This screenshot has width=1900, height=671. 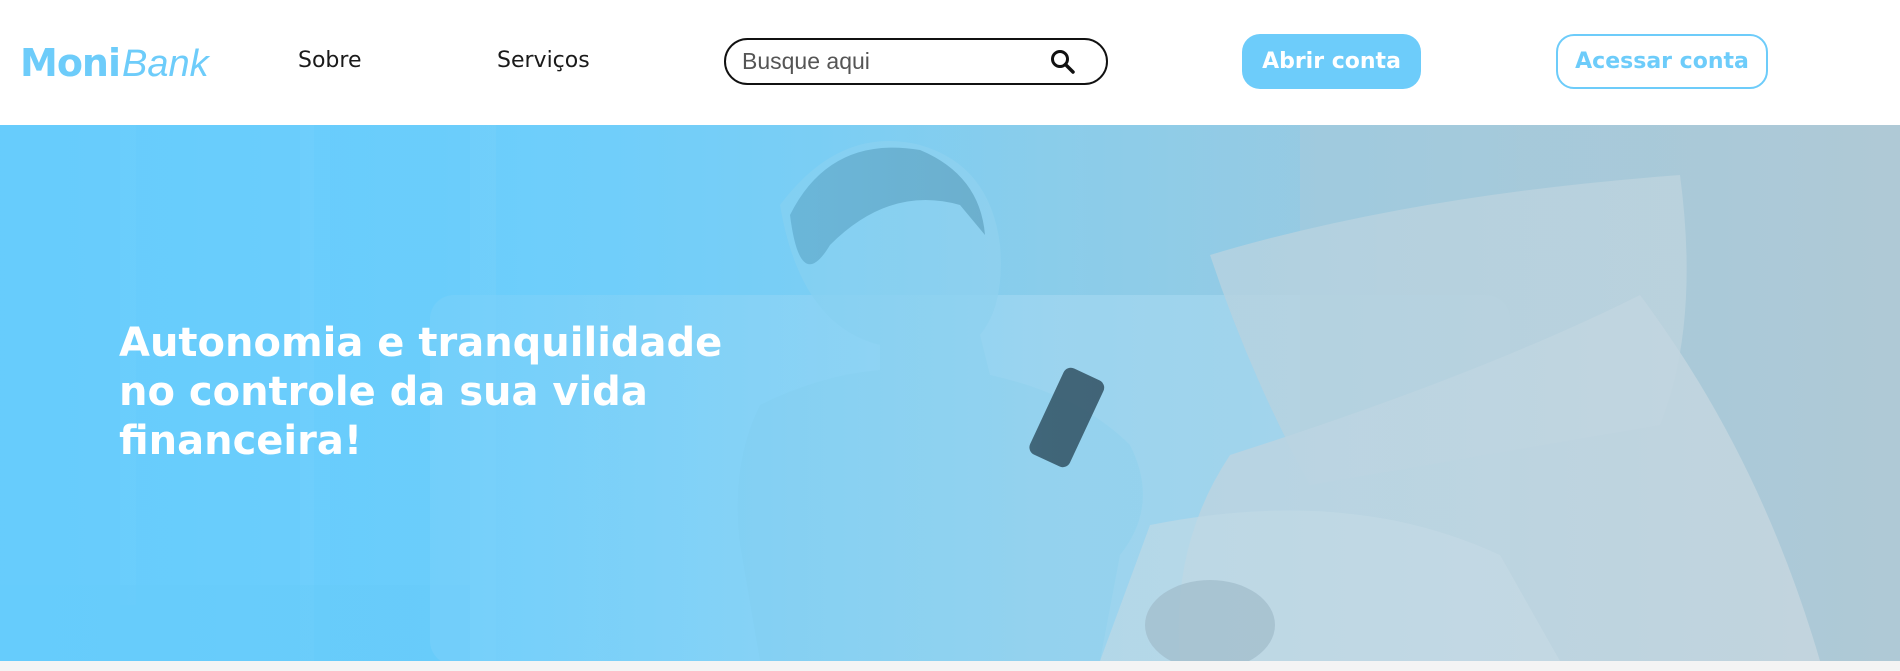 I want to click on hero-title-line: financeira!, so click(x=241, y=441).